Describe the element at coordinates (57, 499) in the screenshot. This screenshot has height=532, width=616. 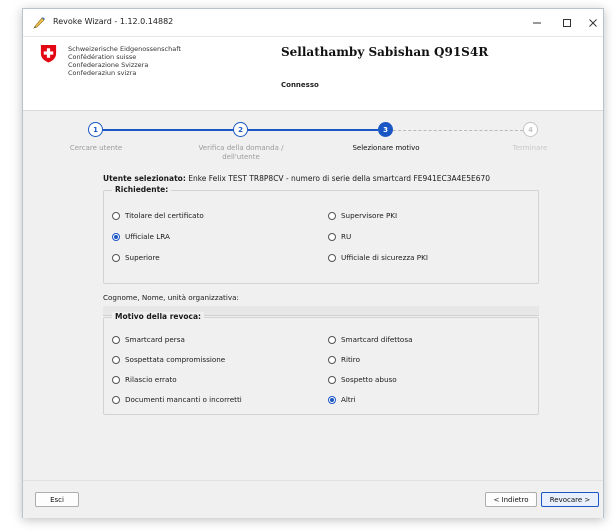
I see `exit-button: Esci` at that location.